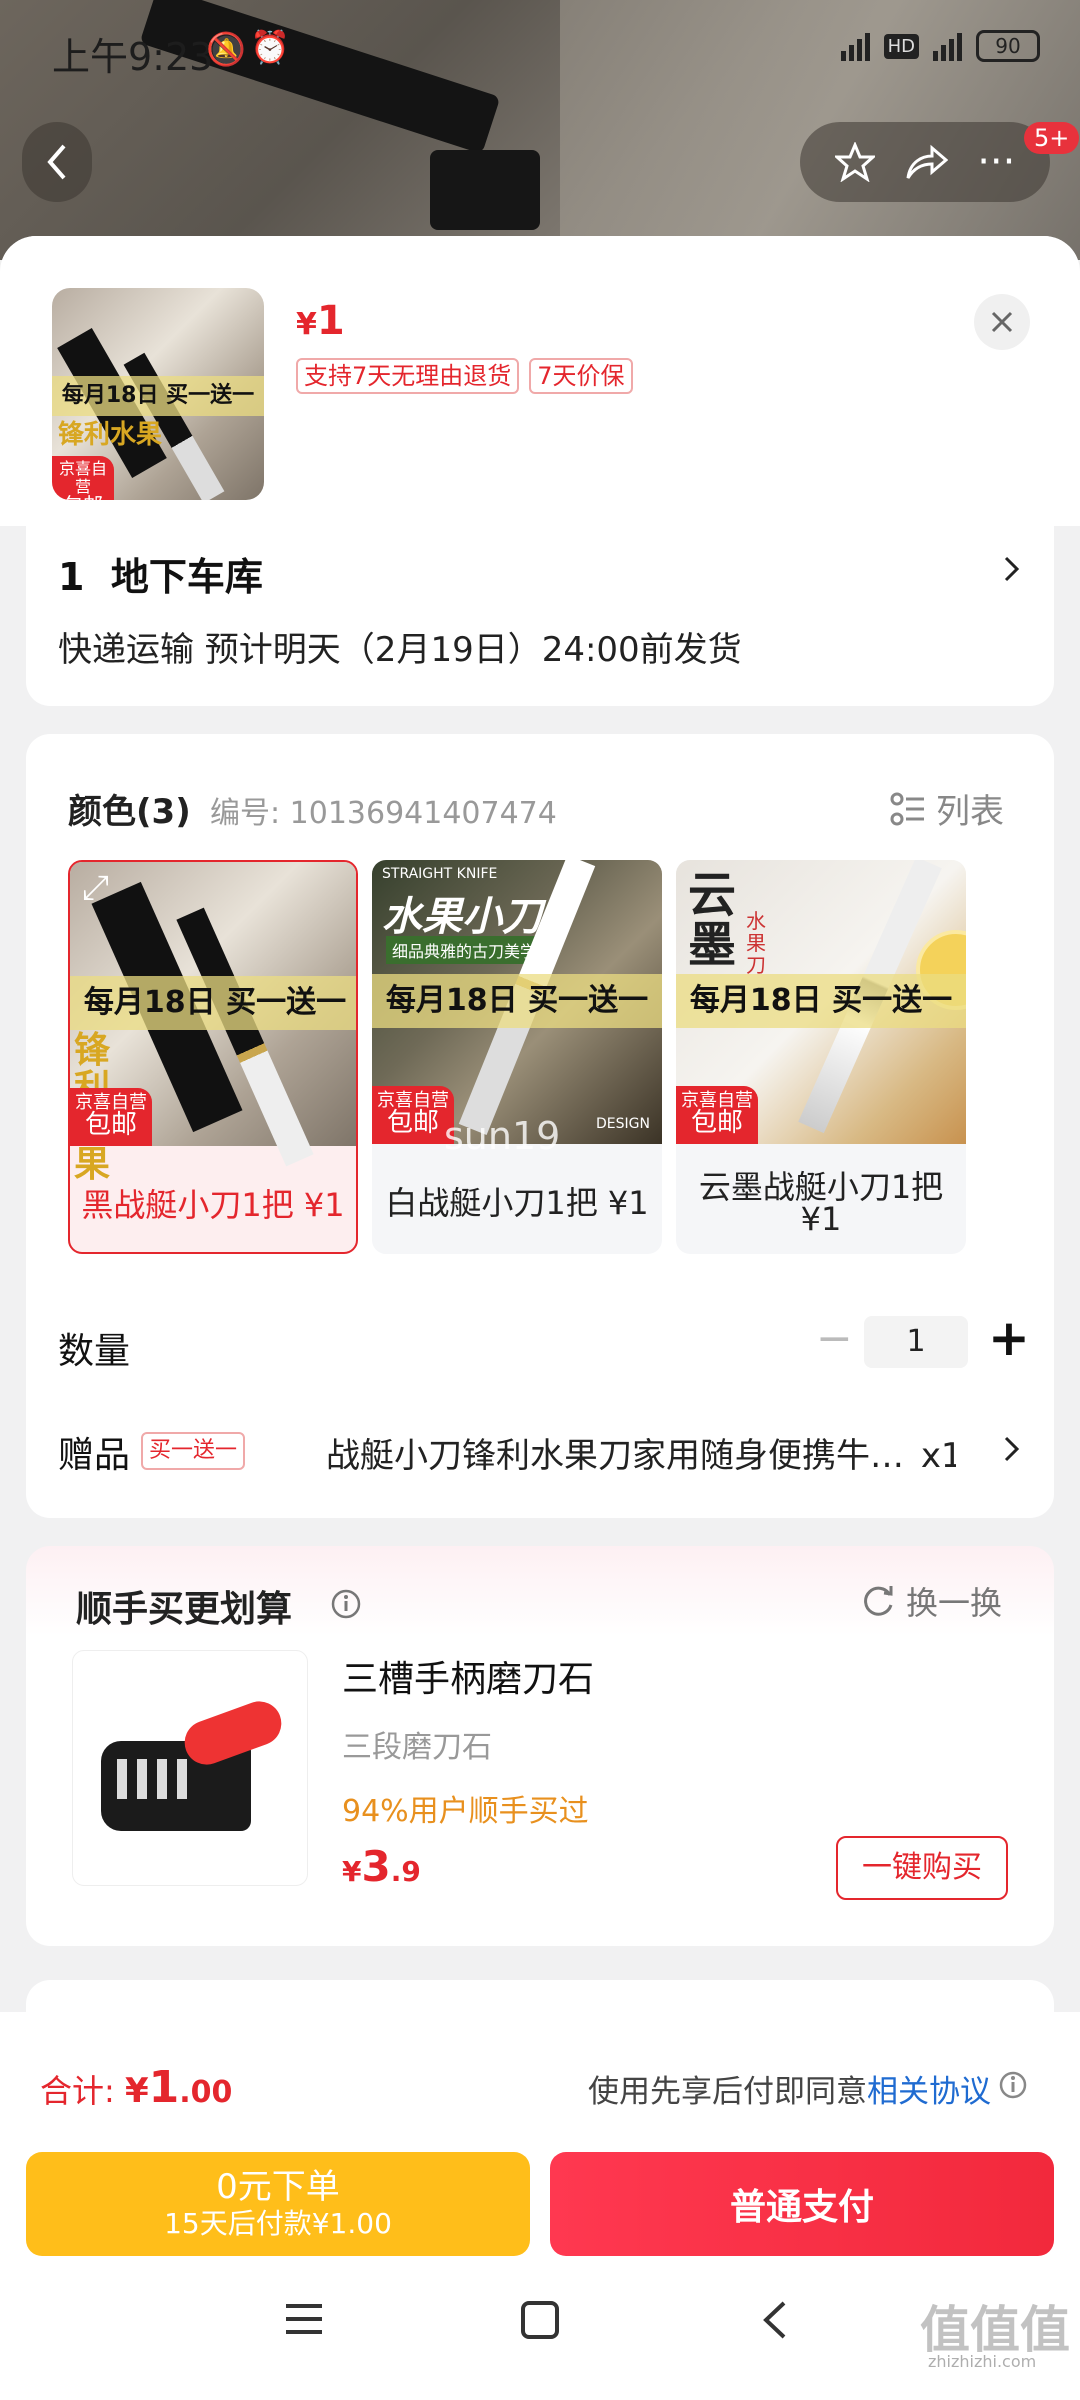 This screenshot has width=1080, height=2400. What do you see at coordinates (947, 808) in the screenshot?
I see `list-view-toggle: 列表` at bounding box center [947, 808].